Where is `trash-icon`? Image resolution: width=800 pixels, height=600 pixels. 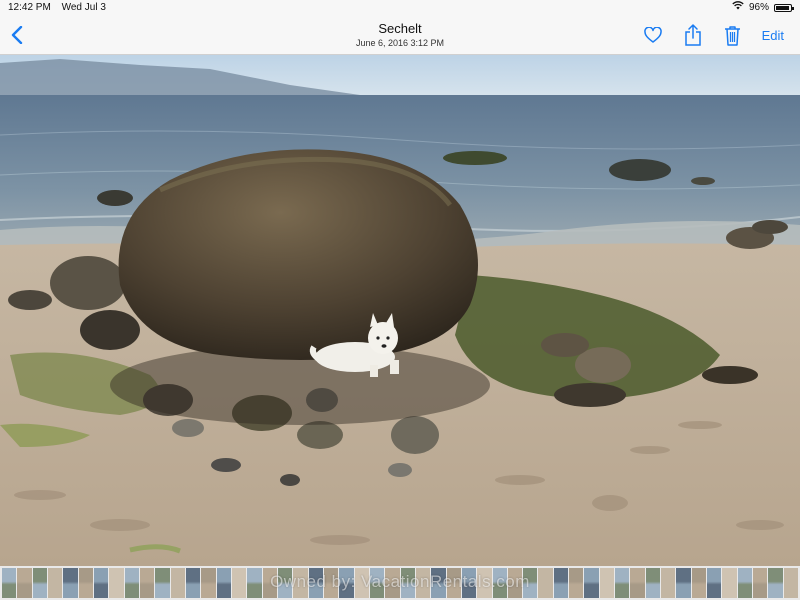 trash-icon is located at coordinates (733, 35).